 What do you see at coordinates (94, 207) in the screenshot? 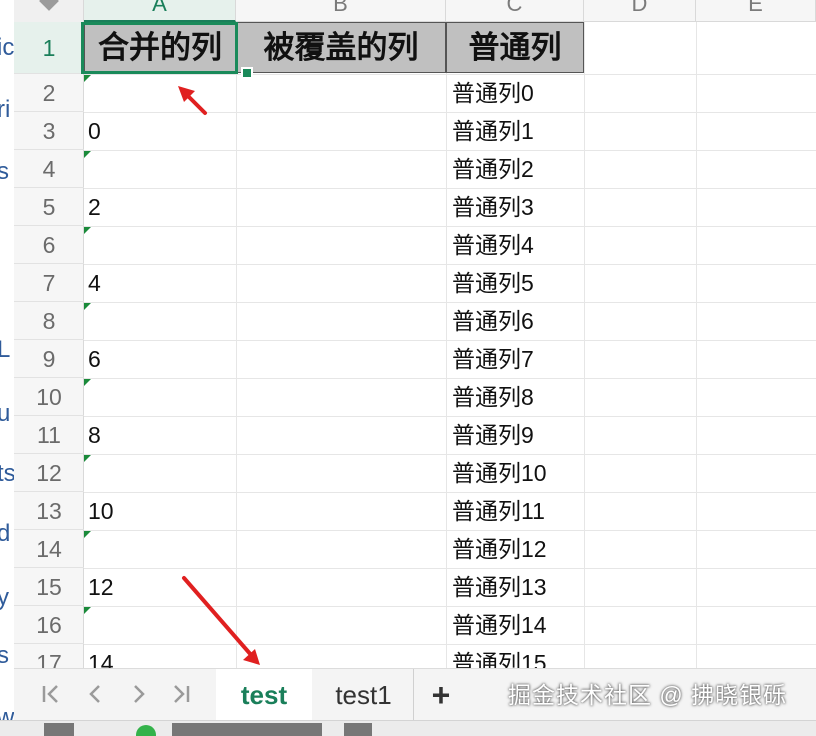
I see `cell-a: 2` at bounding box center [94, 207].